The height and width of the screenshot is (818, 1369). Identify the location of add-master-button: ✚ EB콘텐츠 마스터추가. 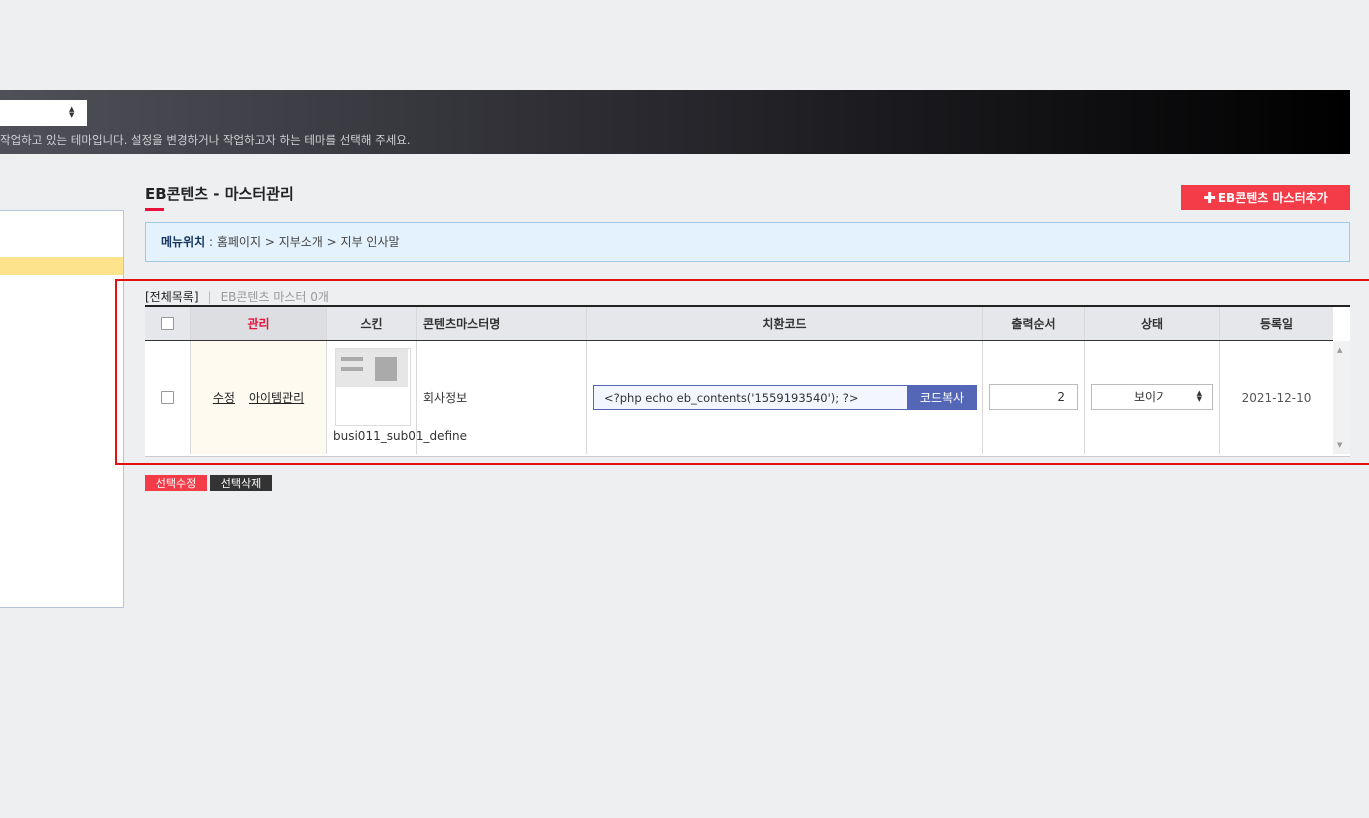
(1265, 197).